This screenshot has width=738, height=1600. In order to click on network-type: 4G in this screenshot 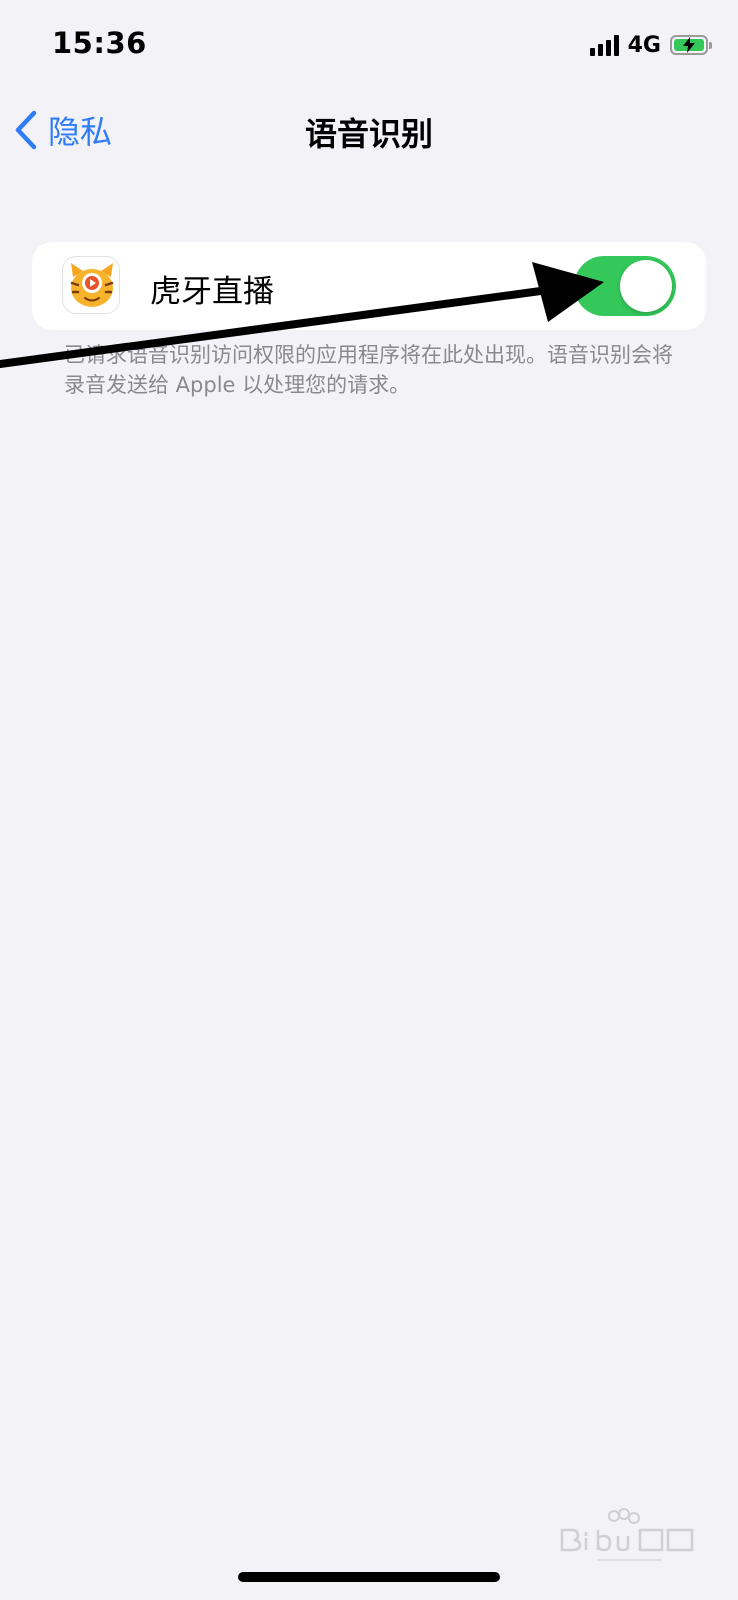, I will do `click(644, 45)`.